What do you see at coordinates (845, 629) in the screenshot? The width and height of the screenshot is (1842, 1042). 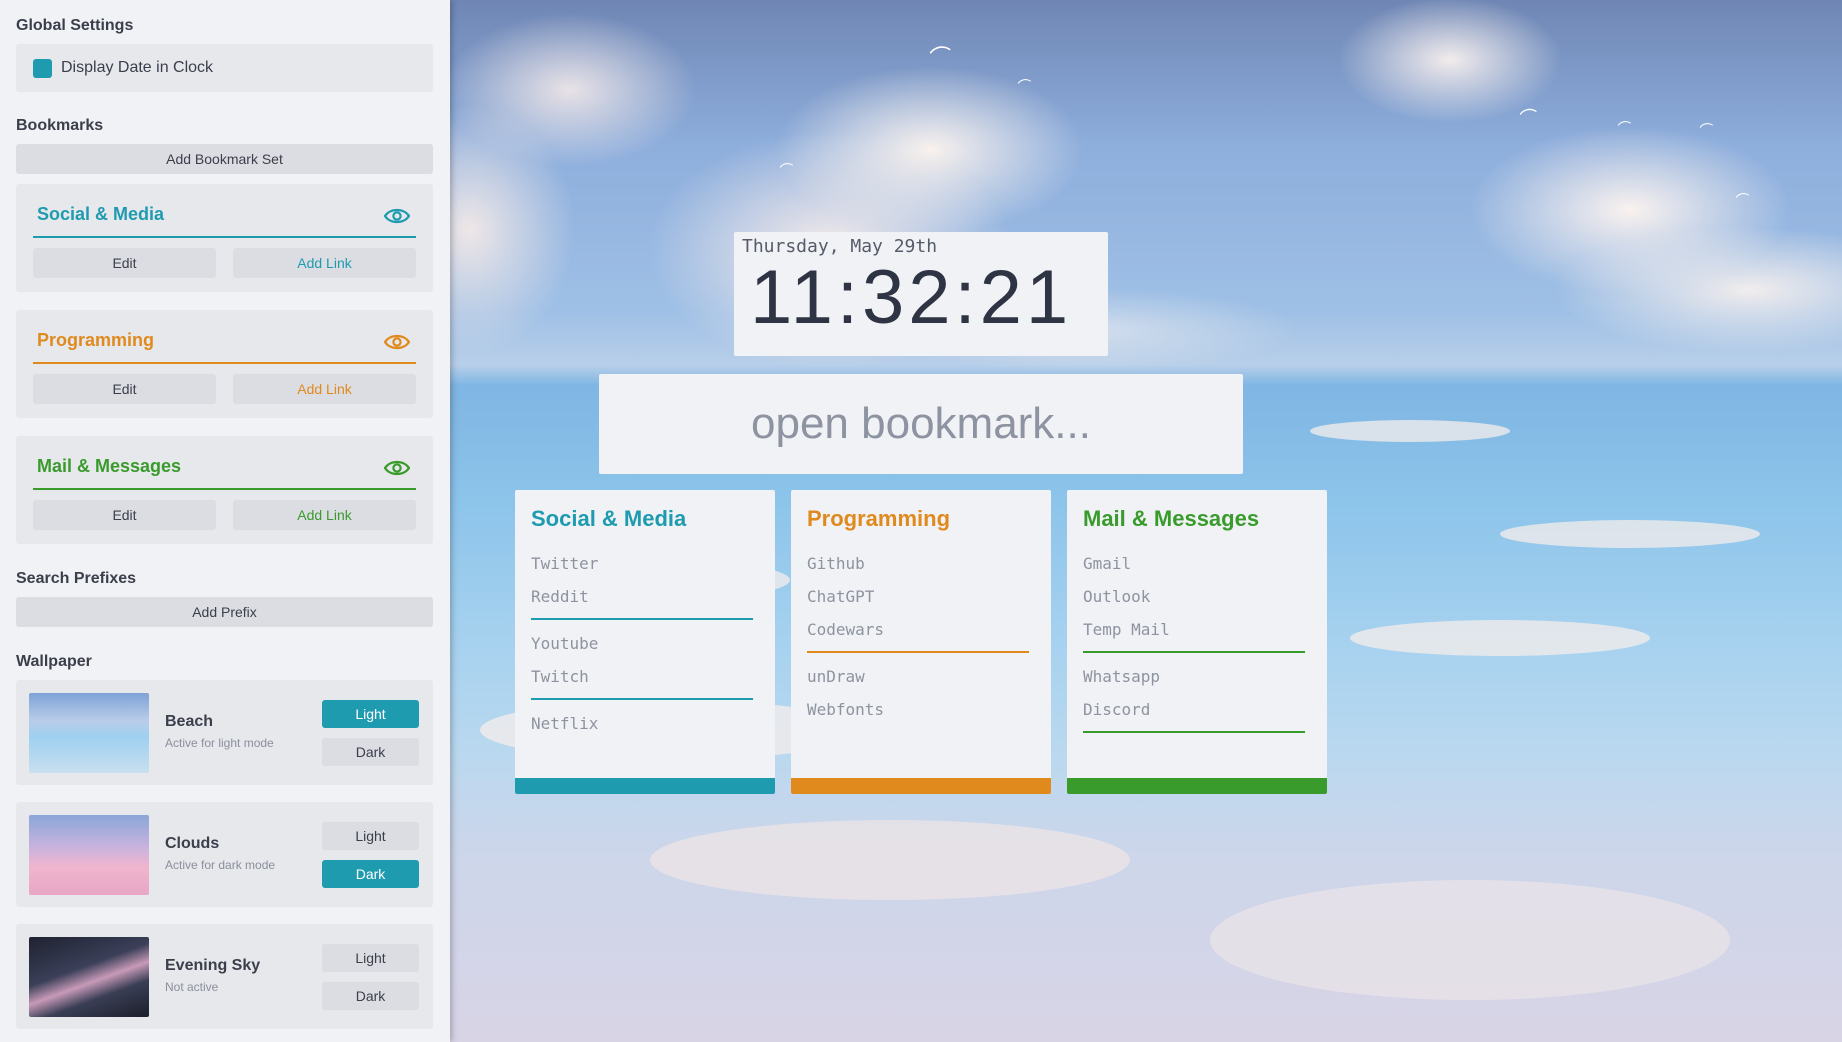 I see `bookmark-link: Codewars` at bounding box center [845, 629].